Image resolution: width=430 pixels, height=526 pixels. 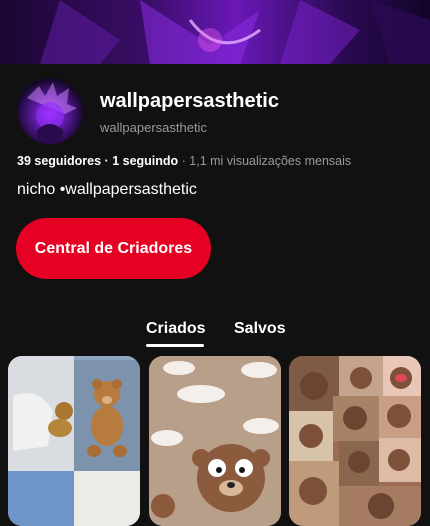 I want to click on profile-bio: nicho •wallpapersasthetic, so click(x=107, y=189).